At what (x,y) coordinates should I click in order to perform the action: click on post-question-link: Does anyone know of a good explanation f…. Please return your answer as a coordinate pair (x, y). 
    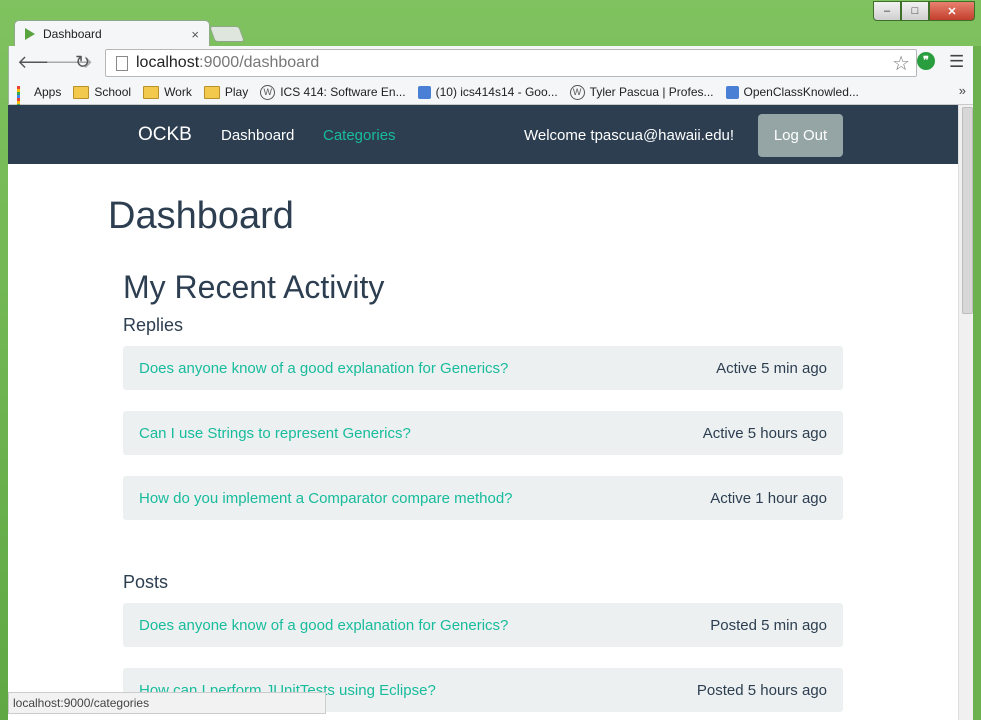
    Looking at the image, I should click on (323, 625).